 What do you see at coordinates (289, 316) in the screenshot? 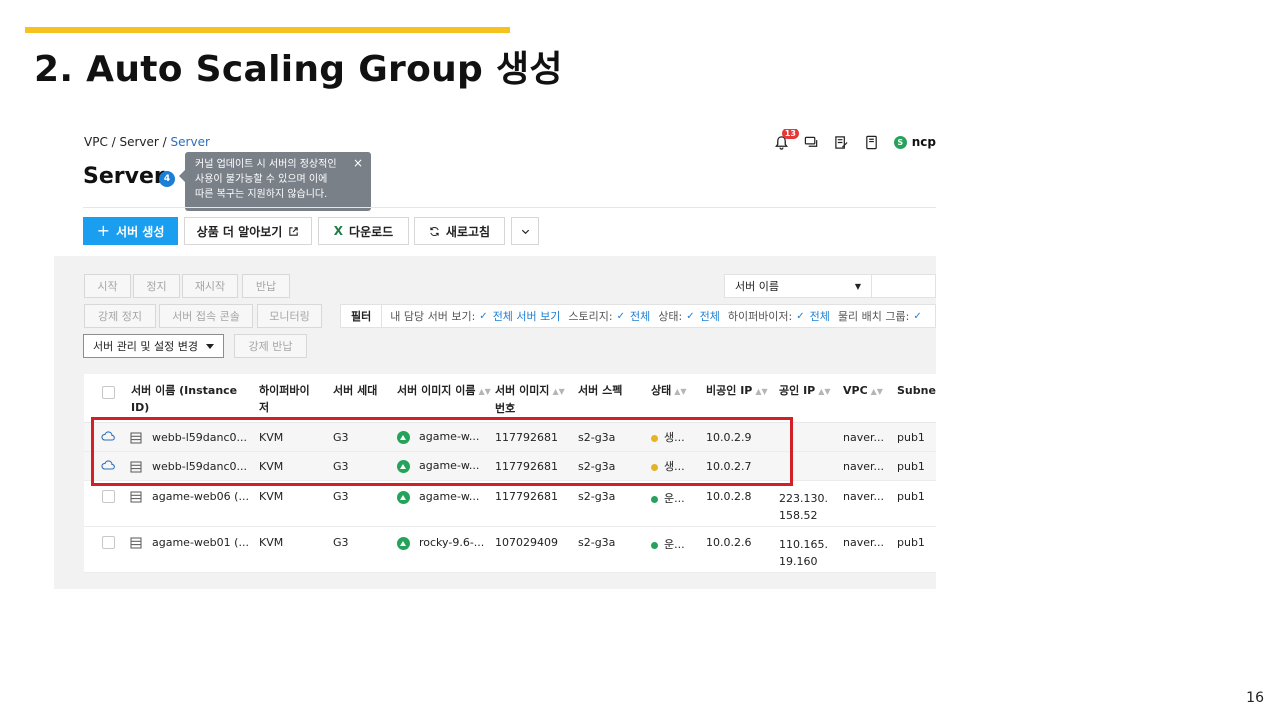
I see `monitoring-button: 모니터링` at bounding box center [289, 316].